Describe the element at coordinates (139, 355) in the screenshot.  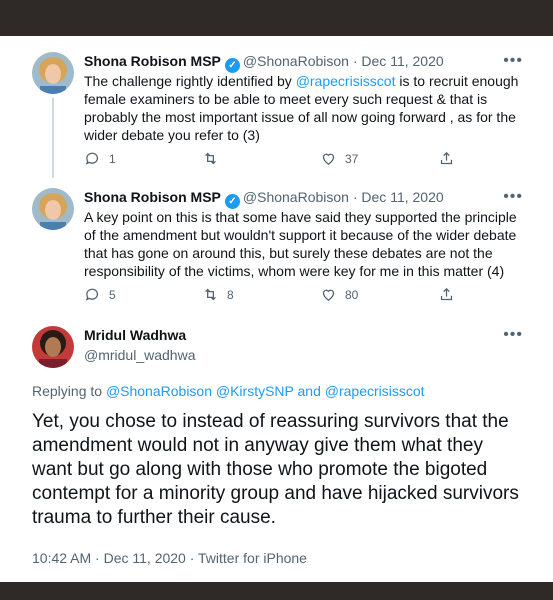
I see `author-handle: @mridul_wadhwa` at that location.